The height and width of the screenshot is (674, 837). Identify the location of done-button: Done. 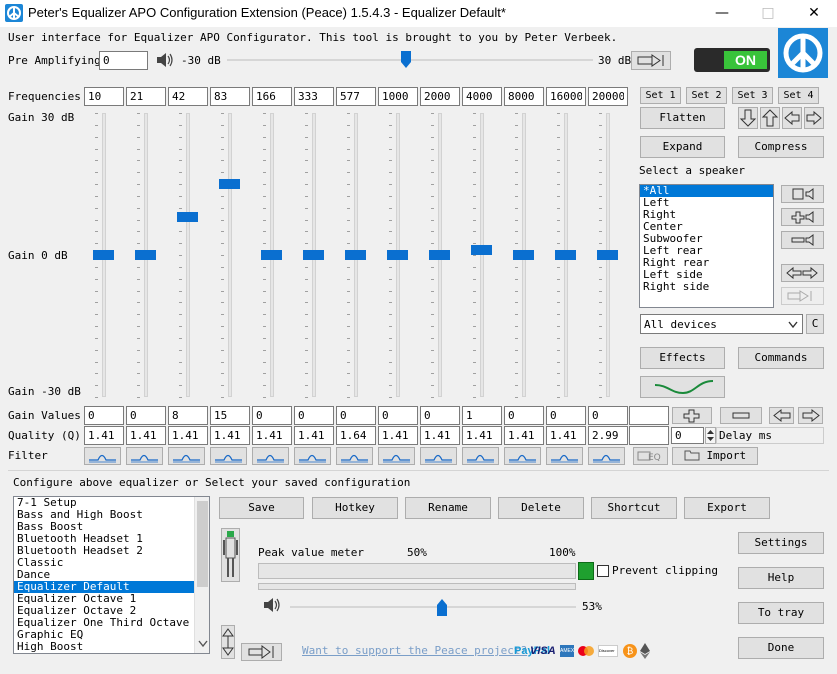
(781, 648).